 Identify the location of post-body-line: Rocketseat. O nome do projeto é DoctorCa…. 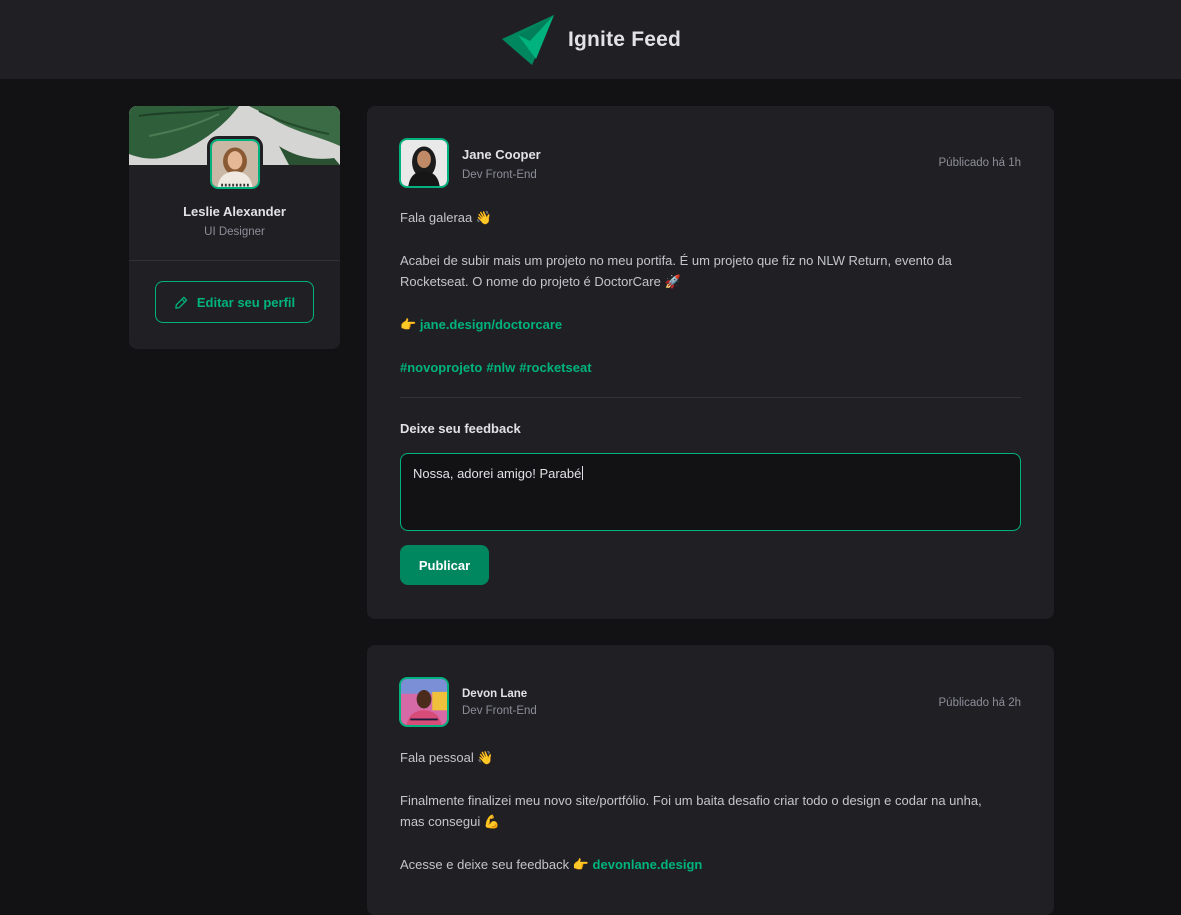
(540, 281).